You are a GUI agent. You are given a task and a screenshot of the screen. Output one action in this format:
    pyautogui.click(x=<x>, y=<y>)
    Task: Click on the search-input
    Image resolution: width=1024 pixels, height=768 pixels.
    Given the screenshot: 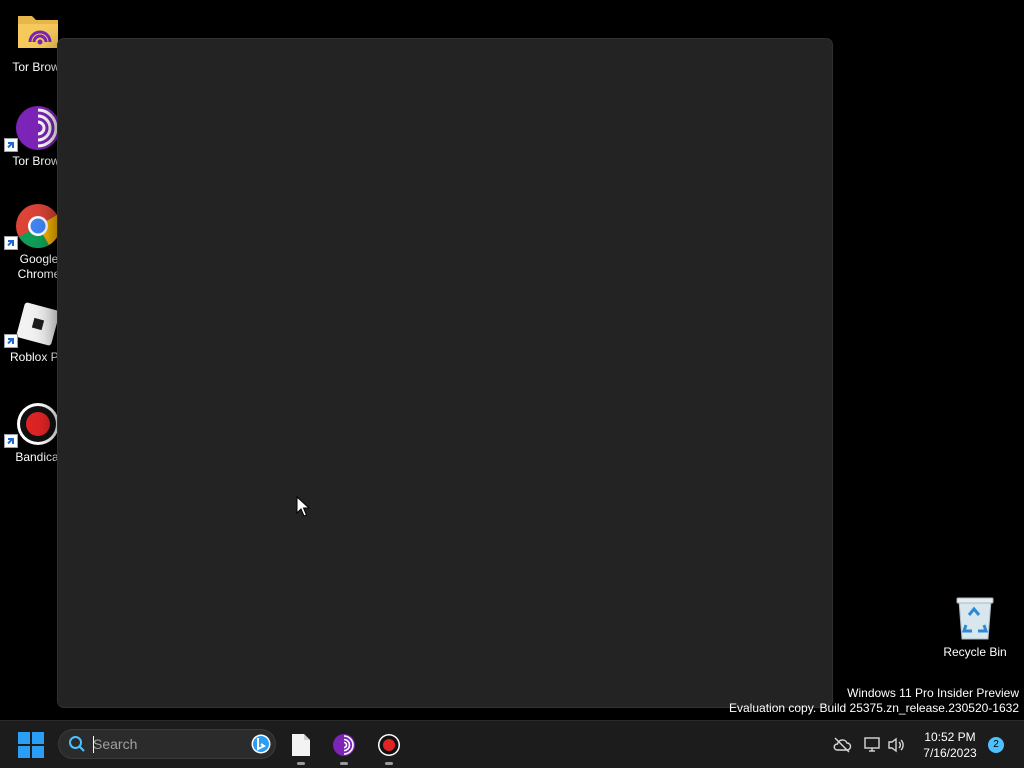 What is the action you would take?
    pyautogui.click(x=168, y=744)
    